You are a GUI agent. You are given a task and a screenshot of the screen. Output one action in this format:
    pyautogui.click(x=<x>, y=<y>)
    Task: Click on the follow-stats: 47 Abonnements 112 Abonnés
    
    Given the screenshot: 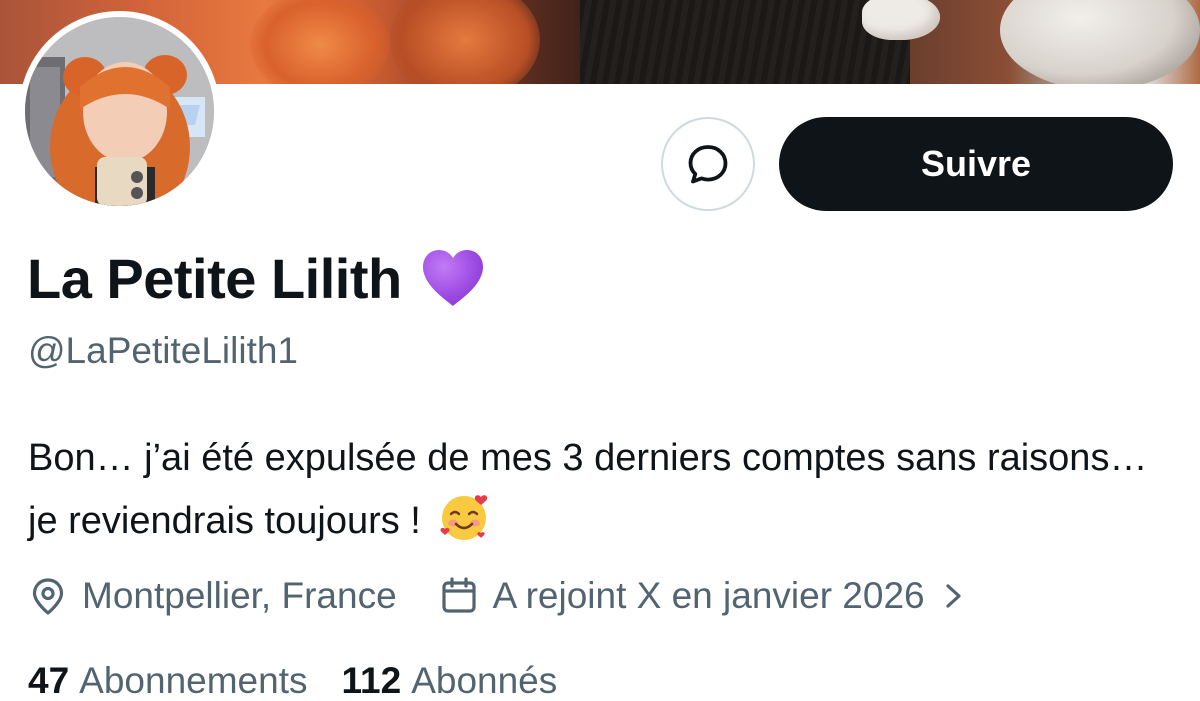 What is the action you would take?
    pyautogui.click(x=292, y=680)
    